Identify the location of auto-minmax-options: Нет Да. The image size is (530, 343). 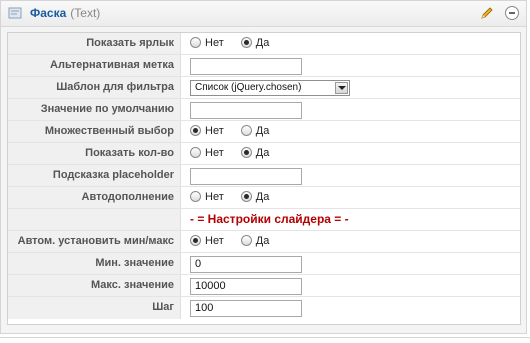
(236, 241).